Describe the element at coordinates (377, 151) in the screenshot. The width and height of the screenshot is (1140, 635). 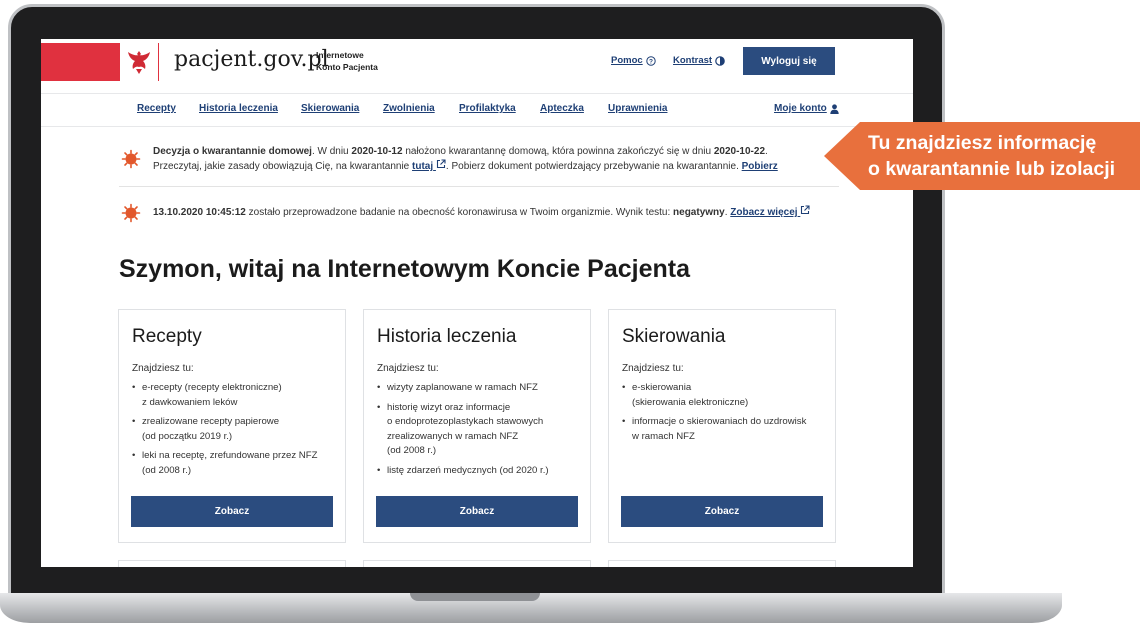
I see `quarantine-start-date: 2020-10-12` at that location.